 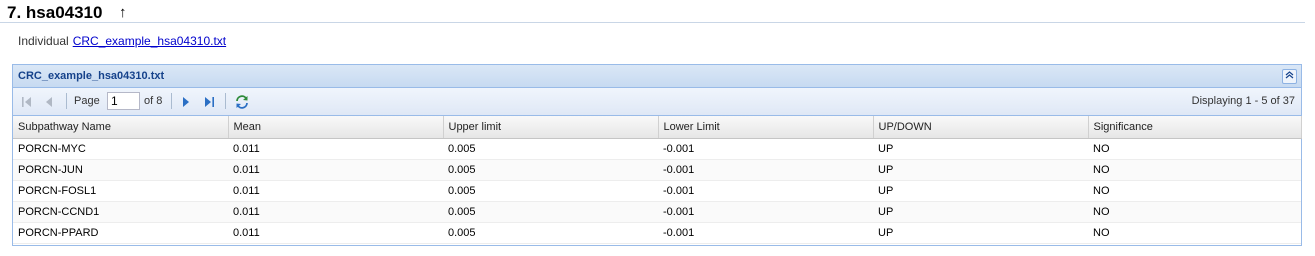 What do you see at coordinates (120, 212) in the screenshot?
I see `cell-subpathway-name: PORCN-CCND1` at bounding box center [120, 212].